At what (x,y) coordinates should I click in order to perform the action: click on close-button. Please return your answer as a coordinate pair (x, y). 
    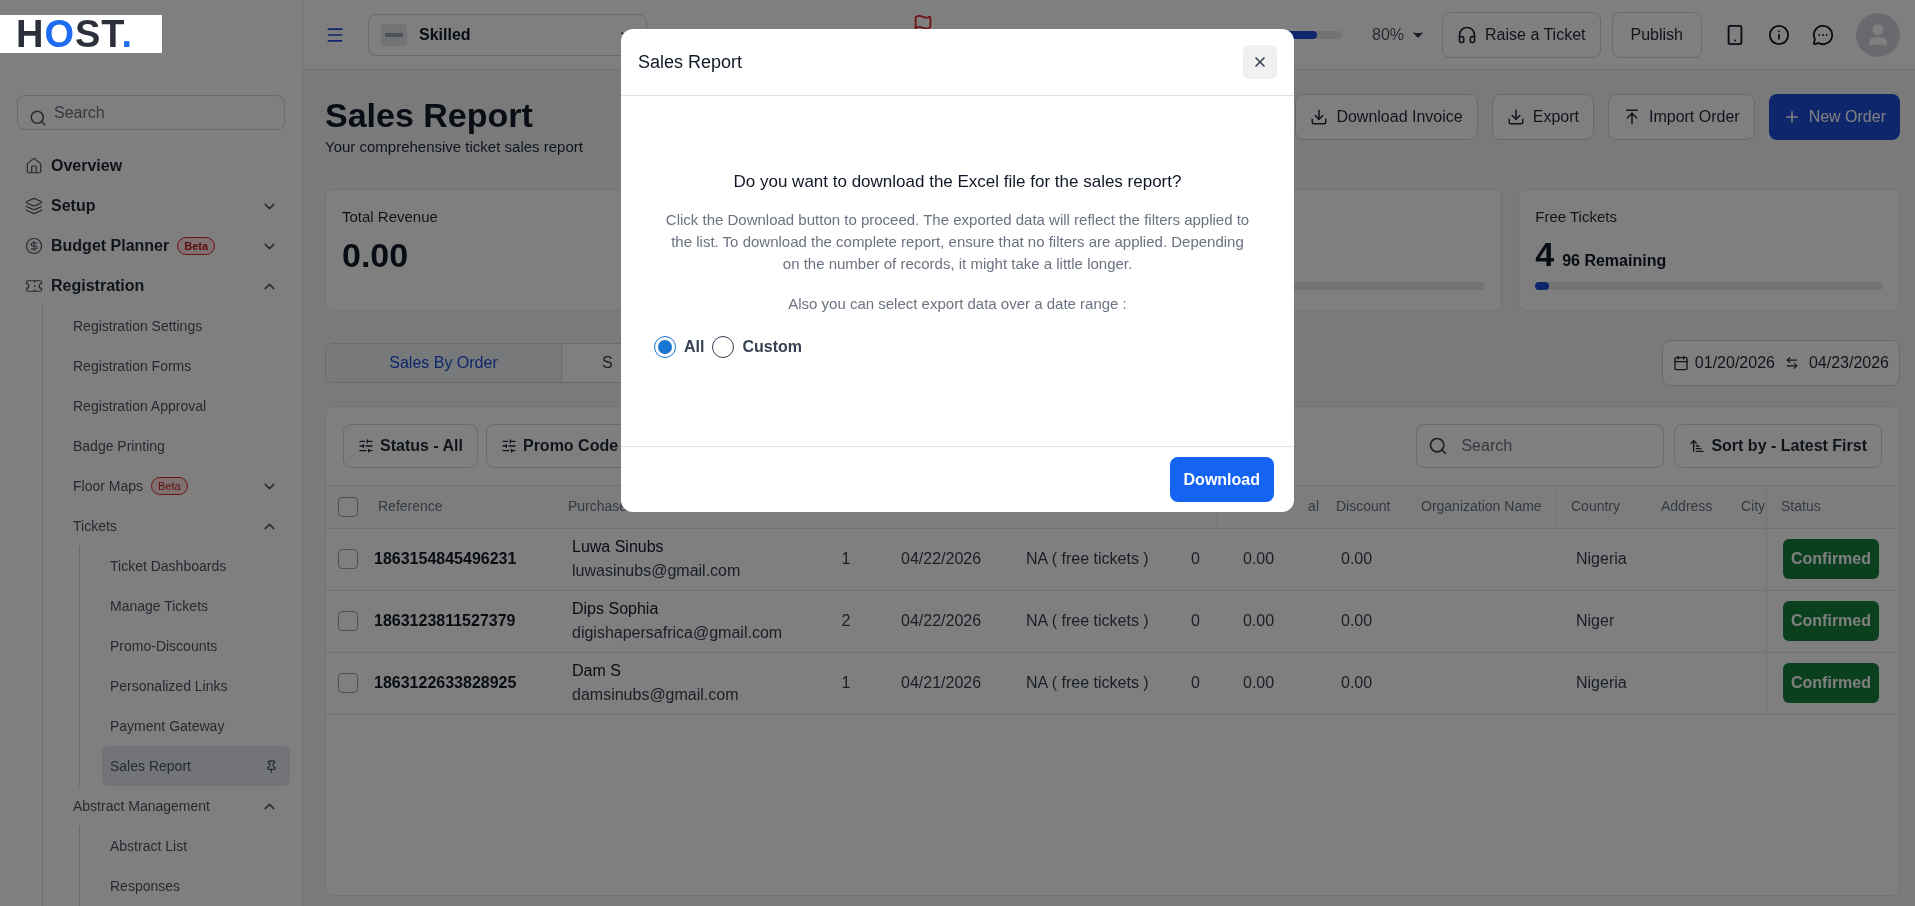
    Looking at the image, I should click on (1260, 62).